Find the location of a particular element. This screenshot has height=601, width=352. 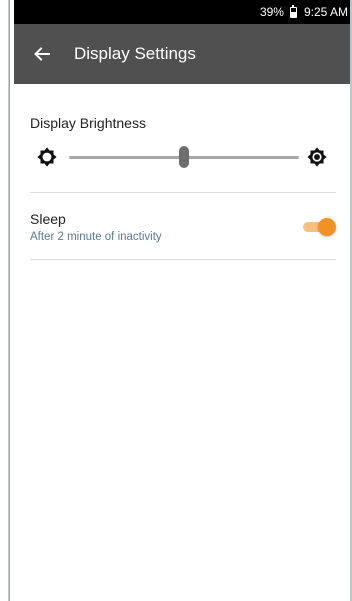

brightness-label: Display Brightness is located at coordinates (88, 123).